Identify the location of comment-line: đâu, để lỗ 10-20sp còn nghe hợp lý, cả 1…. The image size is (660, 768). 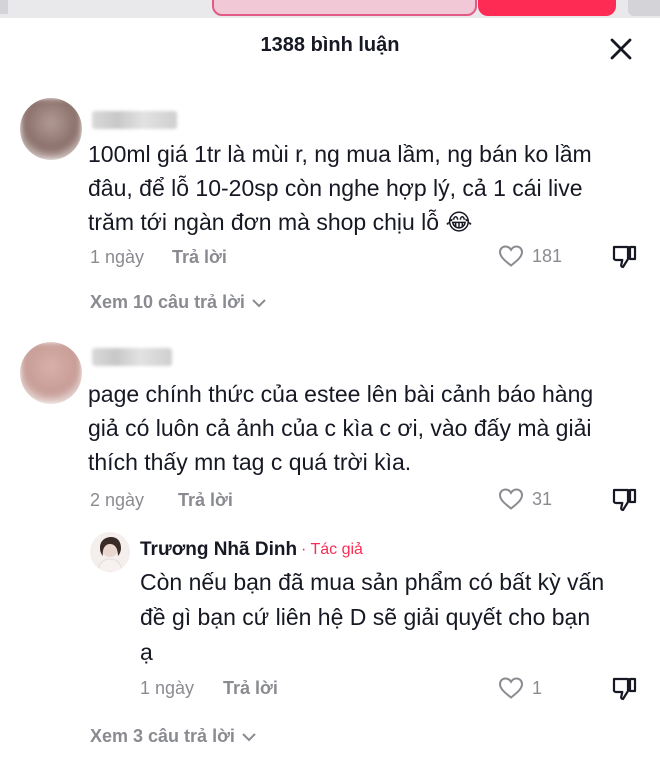
(335, 188).